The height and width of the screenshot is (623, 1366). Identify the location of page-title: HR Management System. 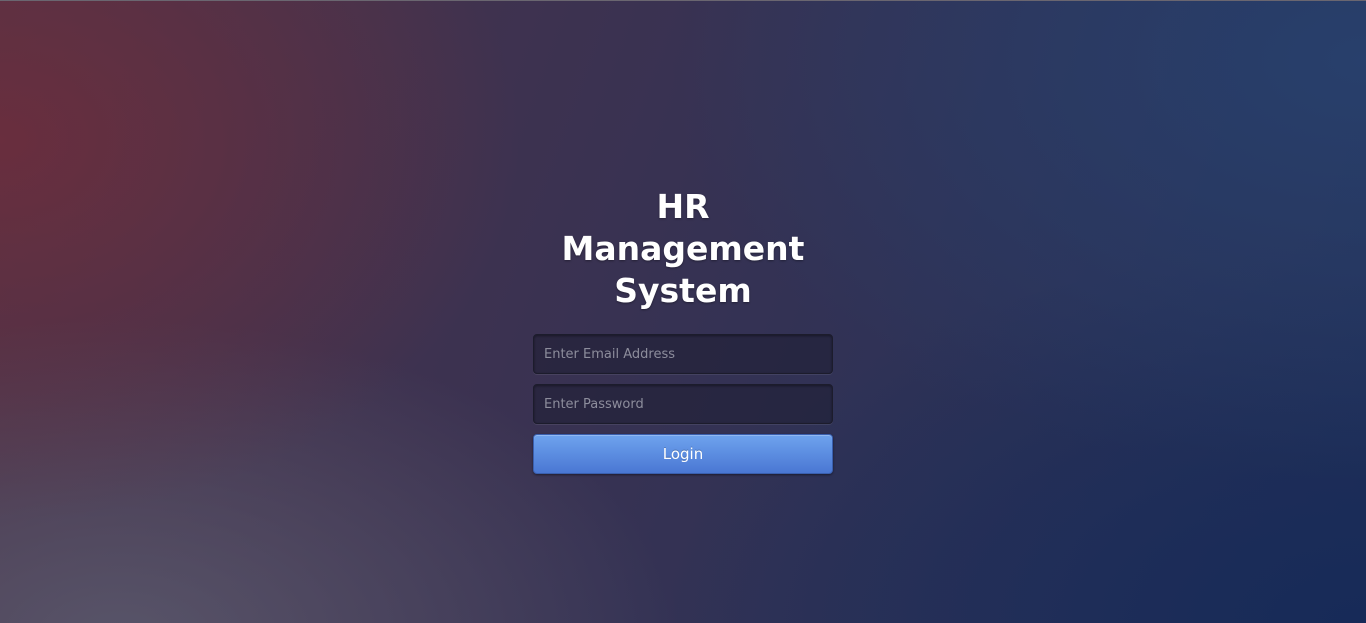
(683, 249).